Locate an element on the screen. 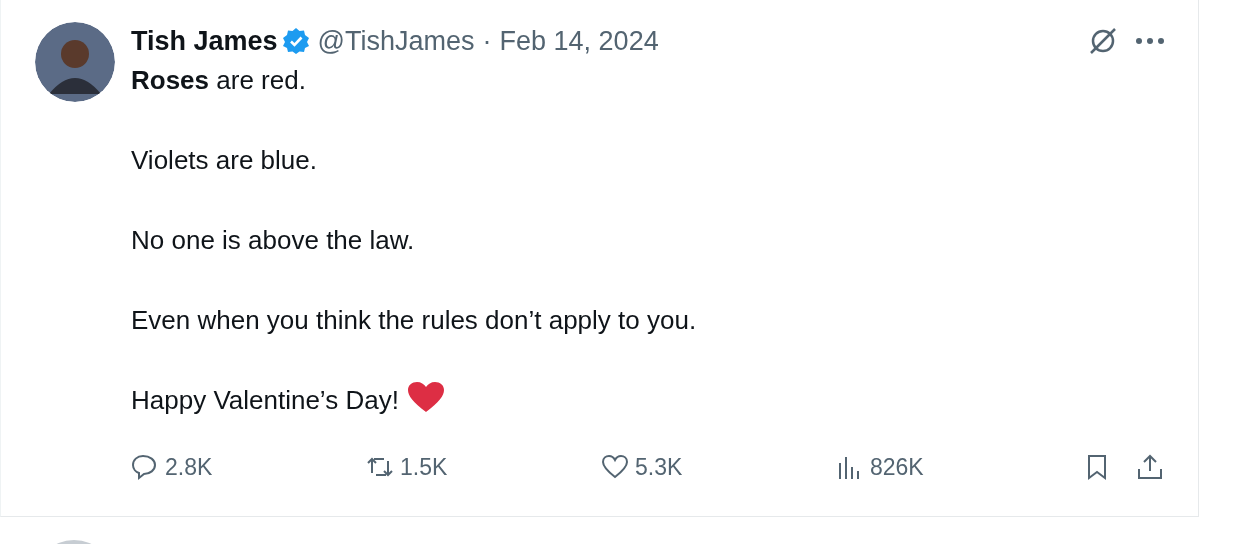  post-text: Even when you think the rules don’t apply to you. is located at coordinates (414, 320).